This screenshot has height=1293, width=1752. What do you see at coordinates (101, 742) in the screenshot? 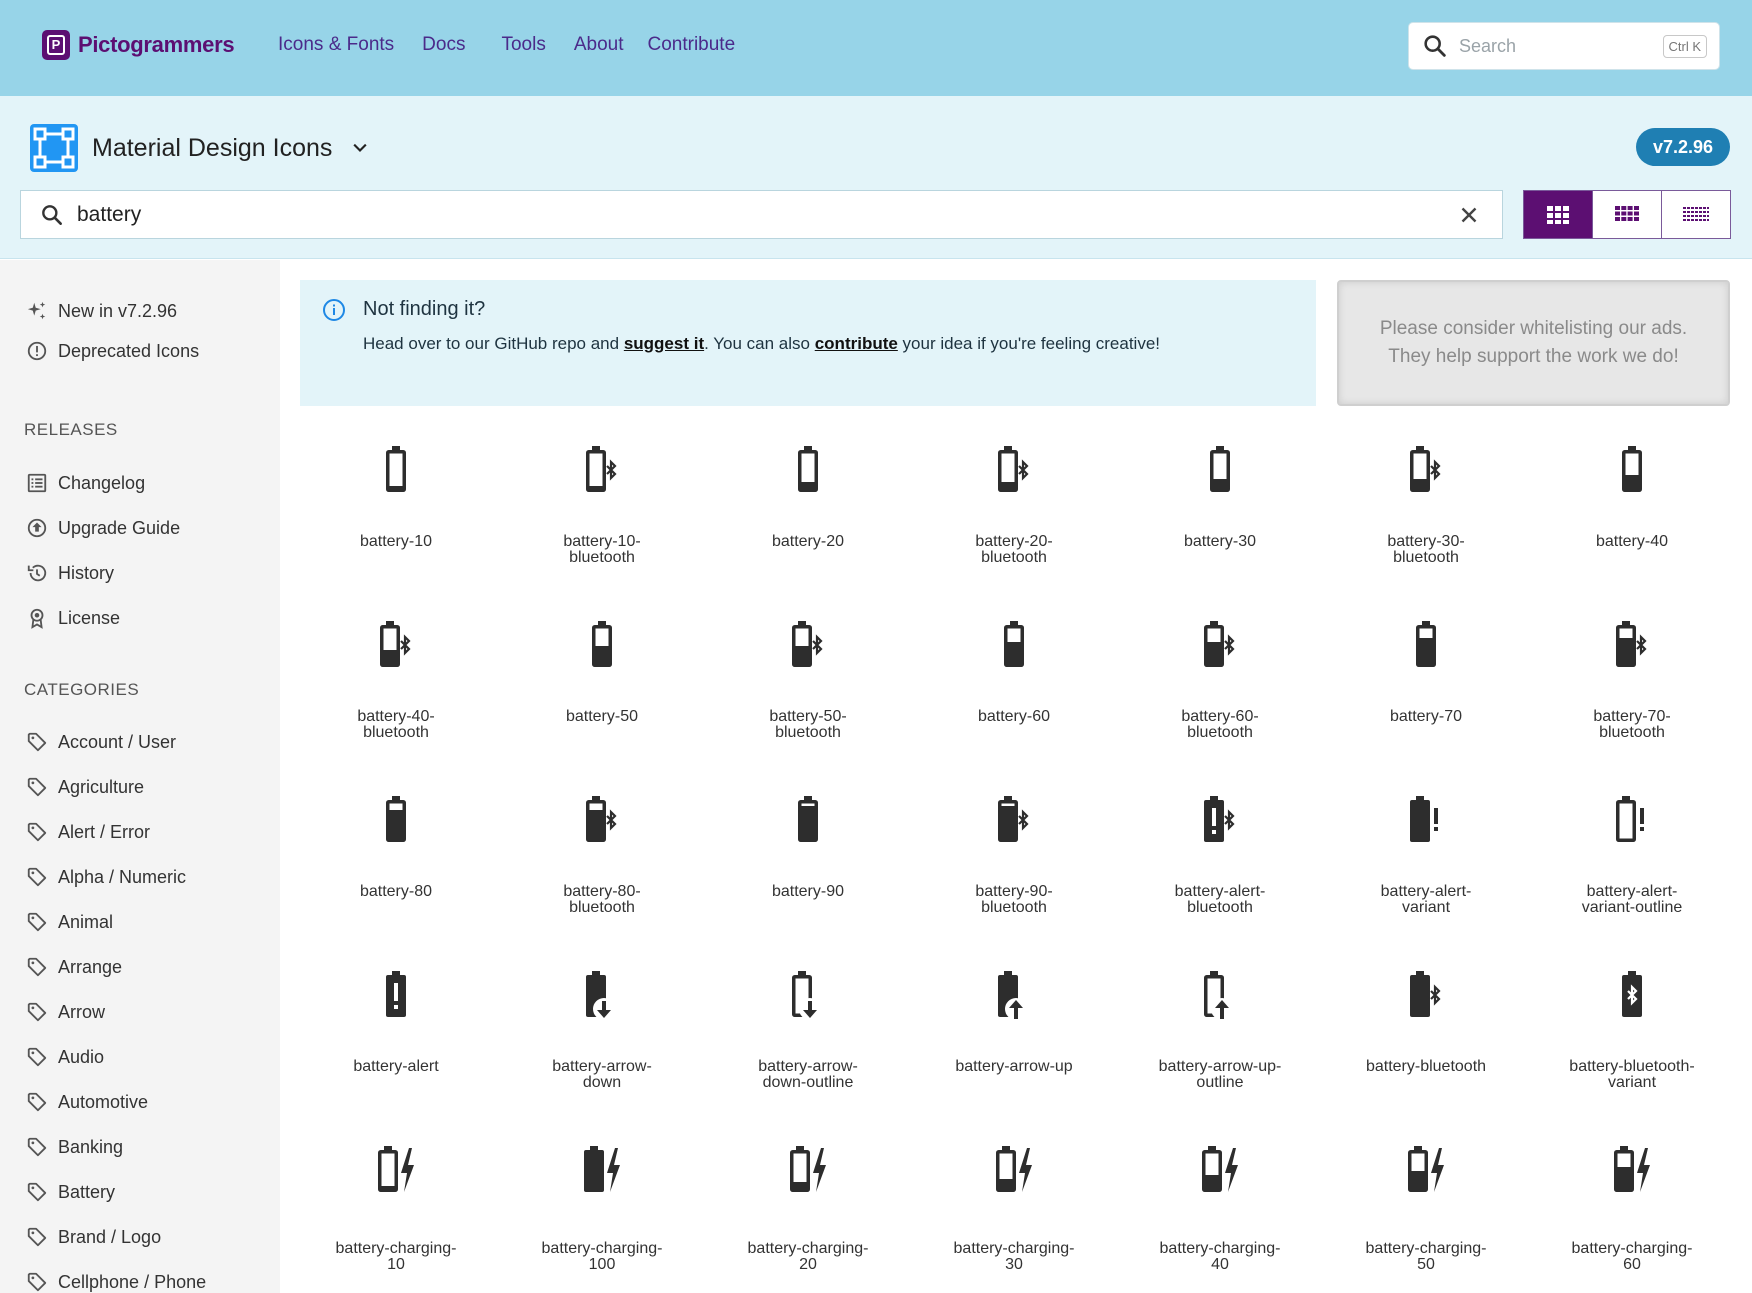
I see `sidebar-item-category: Account / User` at bounding box center [101, 742].